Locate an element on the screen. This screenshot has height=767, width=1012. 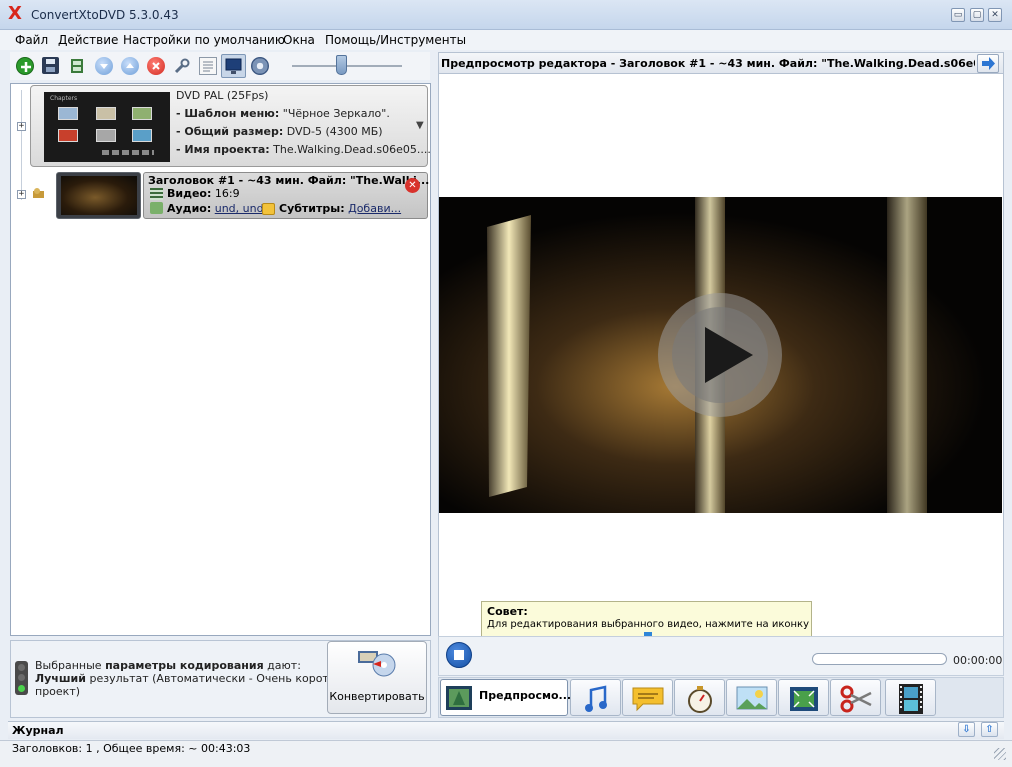
film-icon is located at coordinates (911, 699).